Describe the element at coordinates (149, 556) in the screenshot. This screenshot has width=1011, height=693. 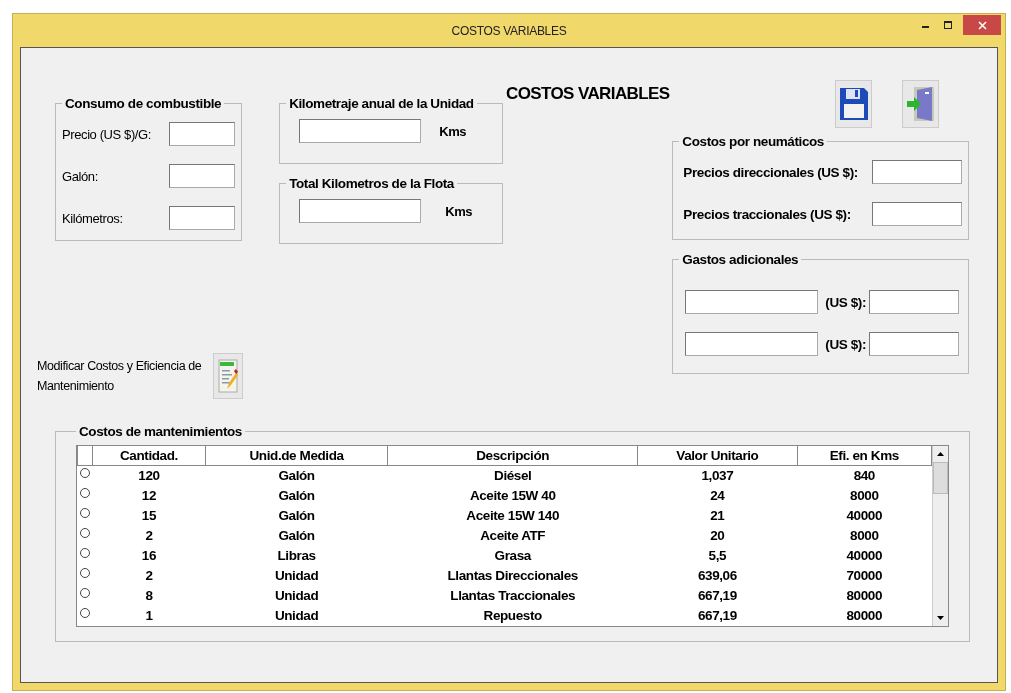
I see `table-cell-text: 16` at that location.